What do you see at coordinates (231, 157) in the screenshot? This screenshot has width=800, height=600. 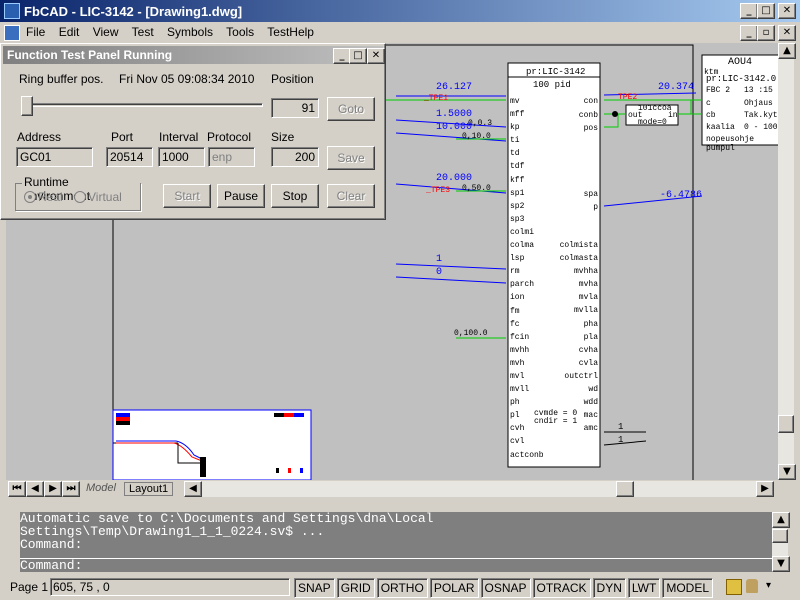 I see `protocol-field: enp` at bounding box center [231, 157].